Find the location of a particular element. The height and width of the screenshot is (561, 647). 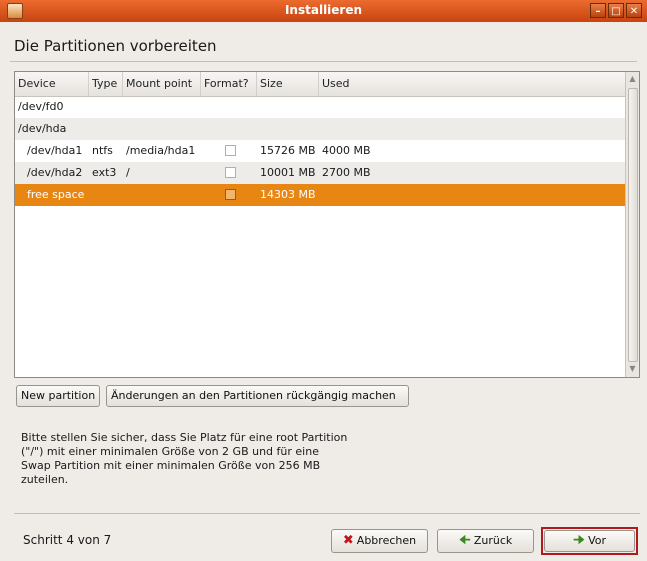

back-button: 🠈 Zurück is located at coordinates (485, 541).